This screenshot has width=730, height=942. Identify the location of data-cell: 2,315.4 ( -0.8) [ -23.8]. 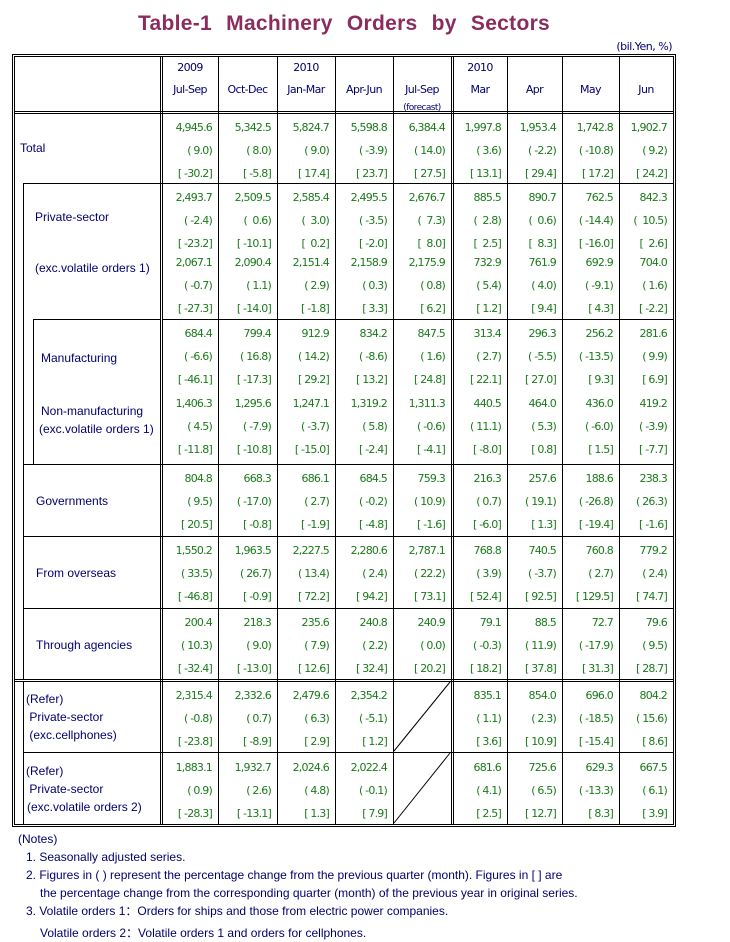
(187, 718).